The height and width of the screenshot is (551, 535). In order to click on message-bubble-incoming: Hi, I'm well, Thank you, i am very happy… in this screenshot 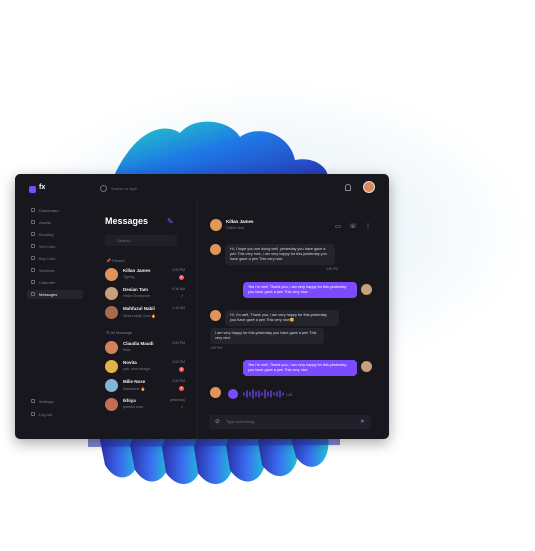, I will do `click(282, 318)`.